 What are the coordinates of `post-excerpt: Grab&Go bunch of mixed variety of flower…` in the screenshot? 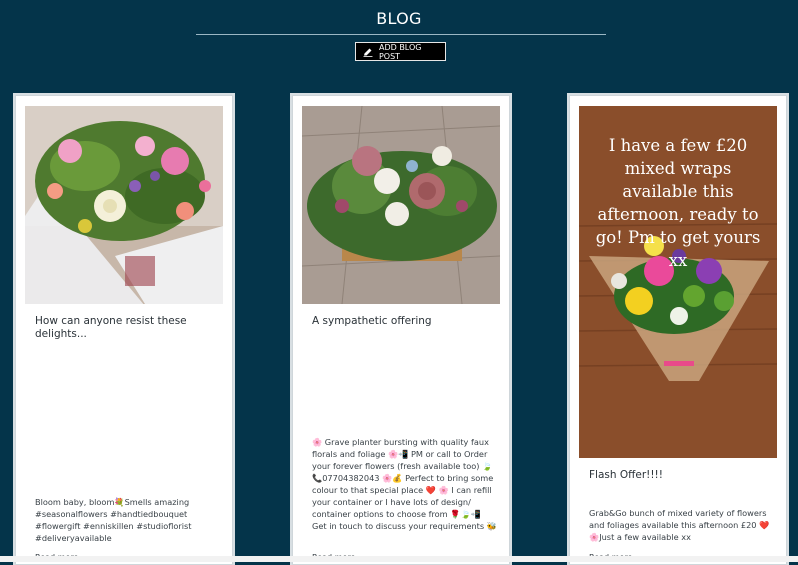 It's located at (679, 525).